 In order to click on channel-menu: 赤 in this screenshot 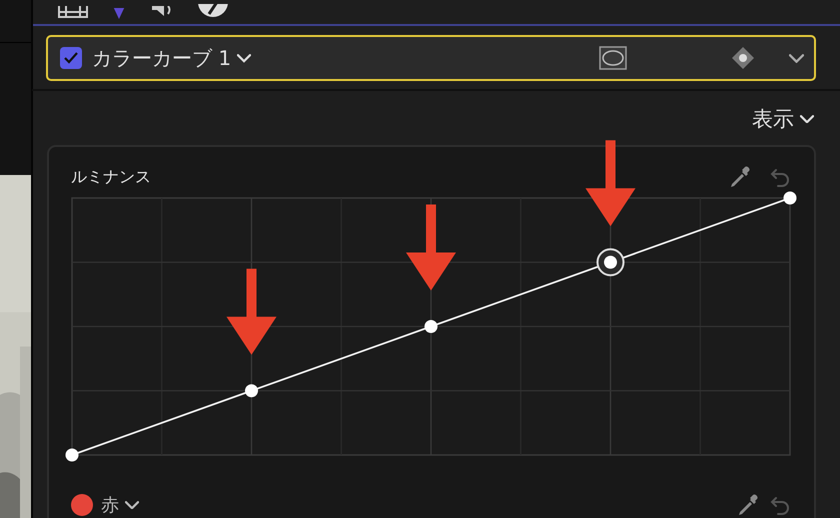, I will do `click(120, 505)`.